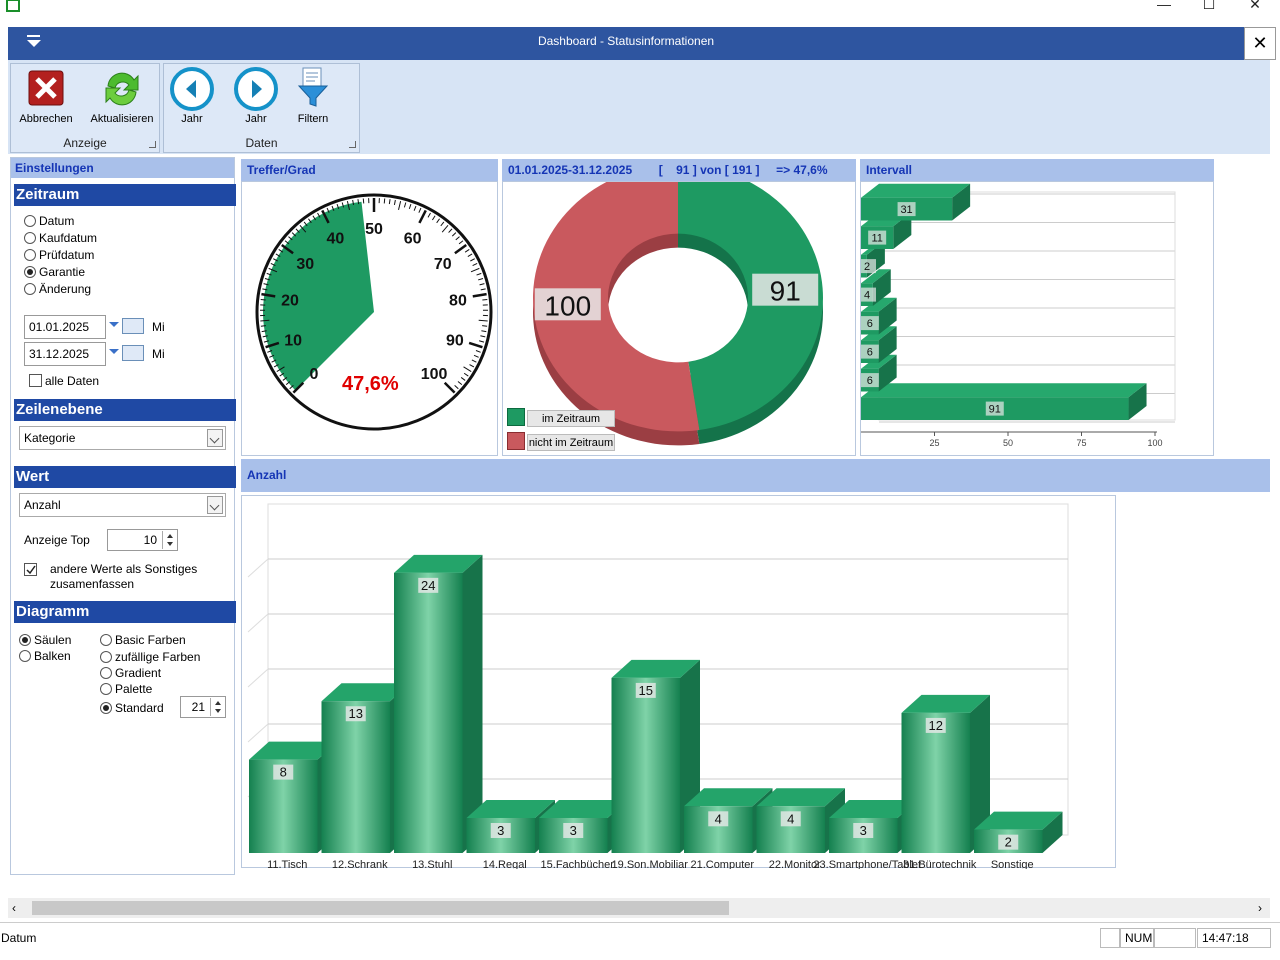 The image size is (1280, 960). I want to click on scrollbar-thumb, so click(380, 908).